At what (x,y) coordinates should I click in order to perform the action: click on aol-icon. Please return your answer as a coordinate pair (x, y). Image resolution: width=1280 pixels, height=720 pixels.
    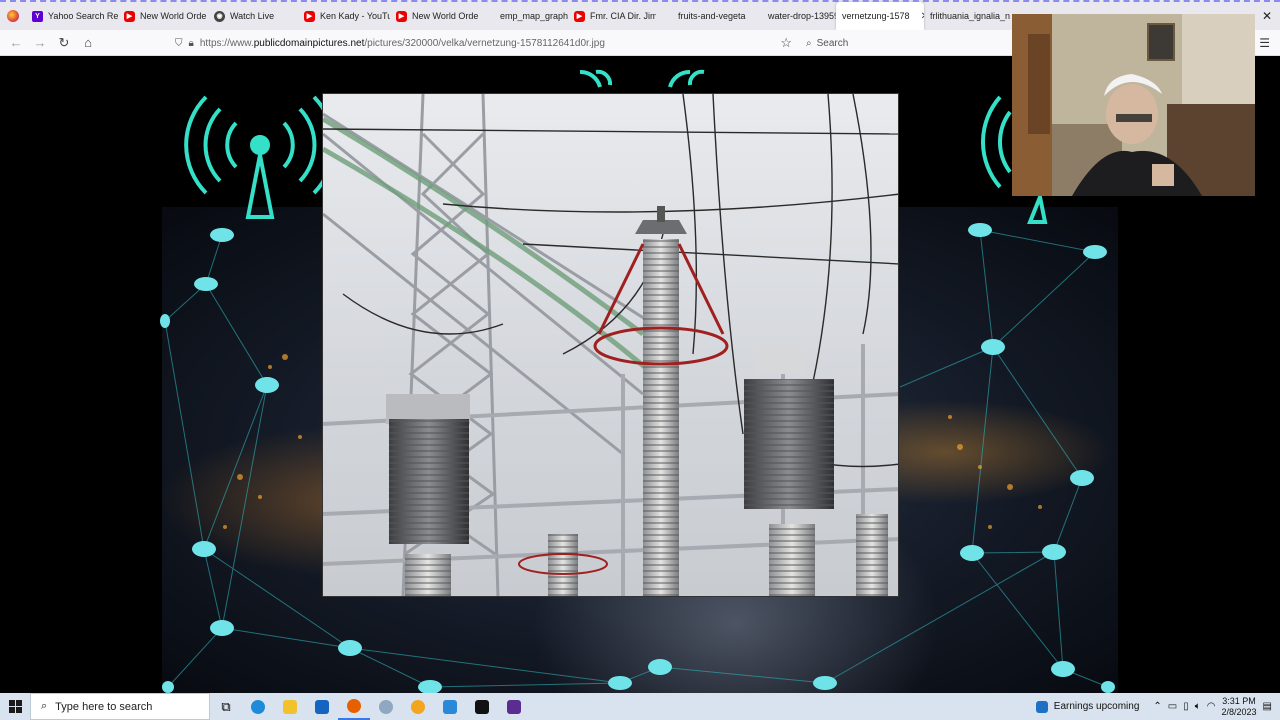
    Looking at the image, I should click on (418, 706).